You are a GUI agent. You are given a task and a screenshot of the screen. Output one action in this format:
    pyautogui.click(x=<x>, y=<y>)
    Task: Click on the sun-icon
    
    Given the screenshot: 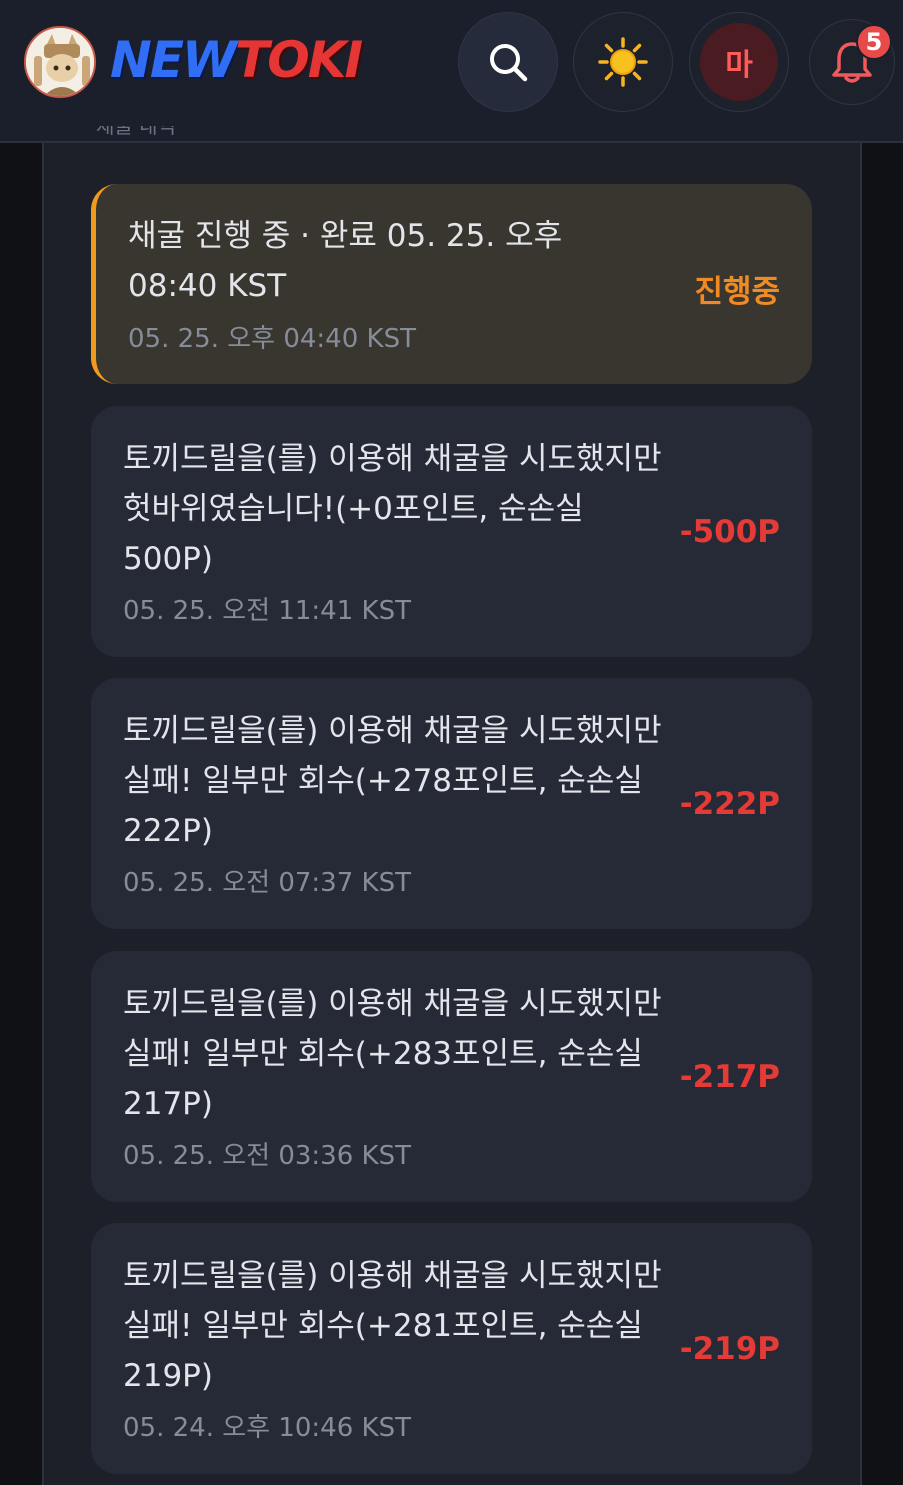 What is the action you would take?
    pyautogui.click(x=623, y=62)
    